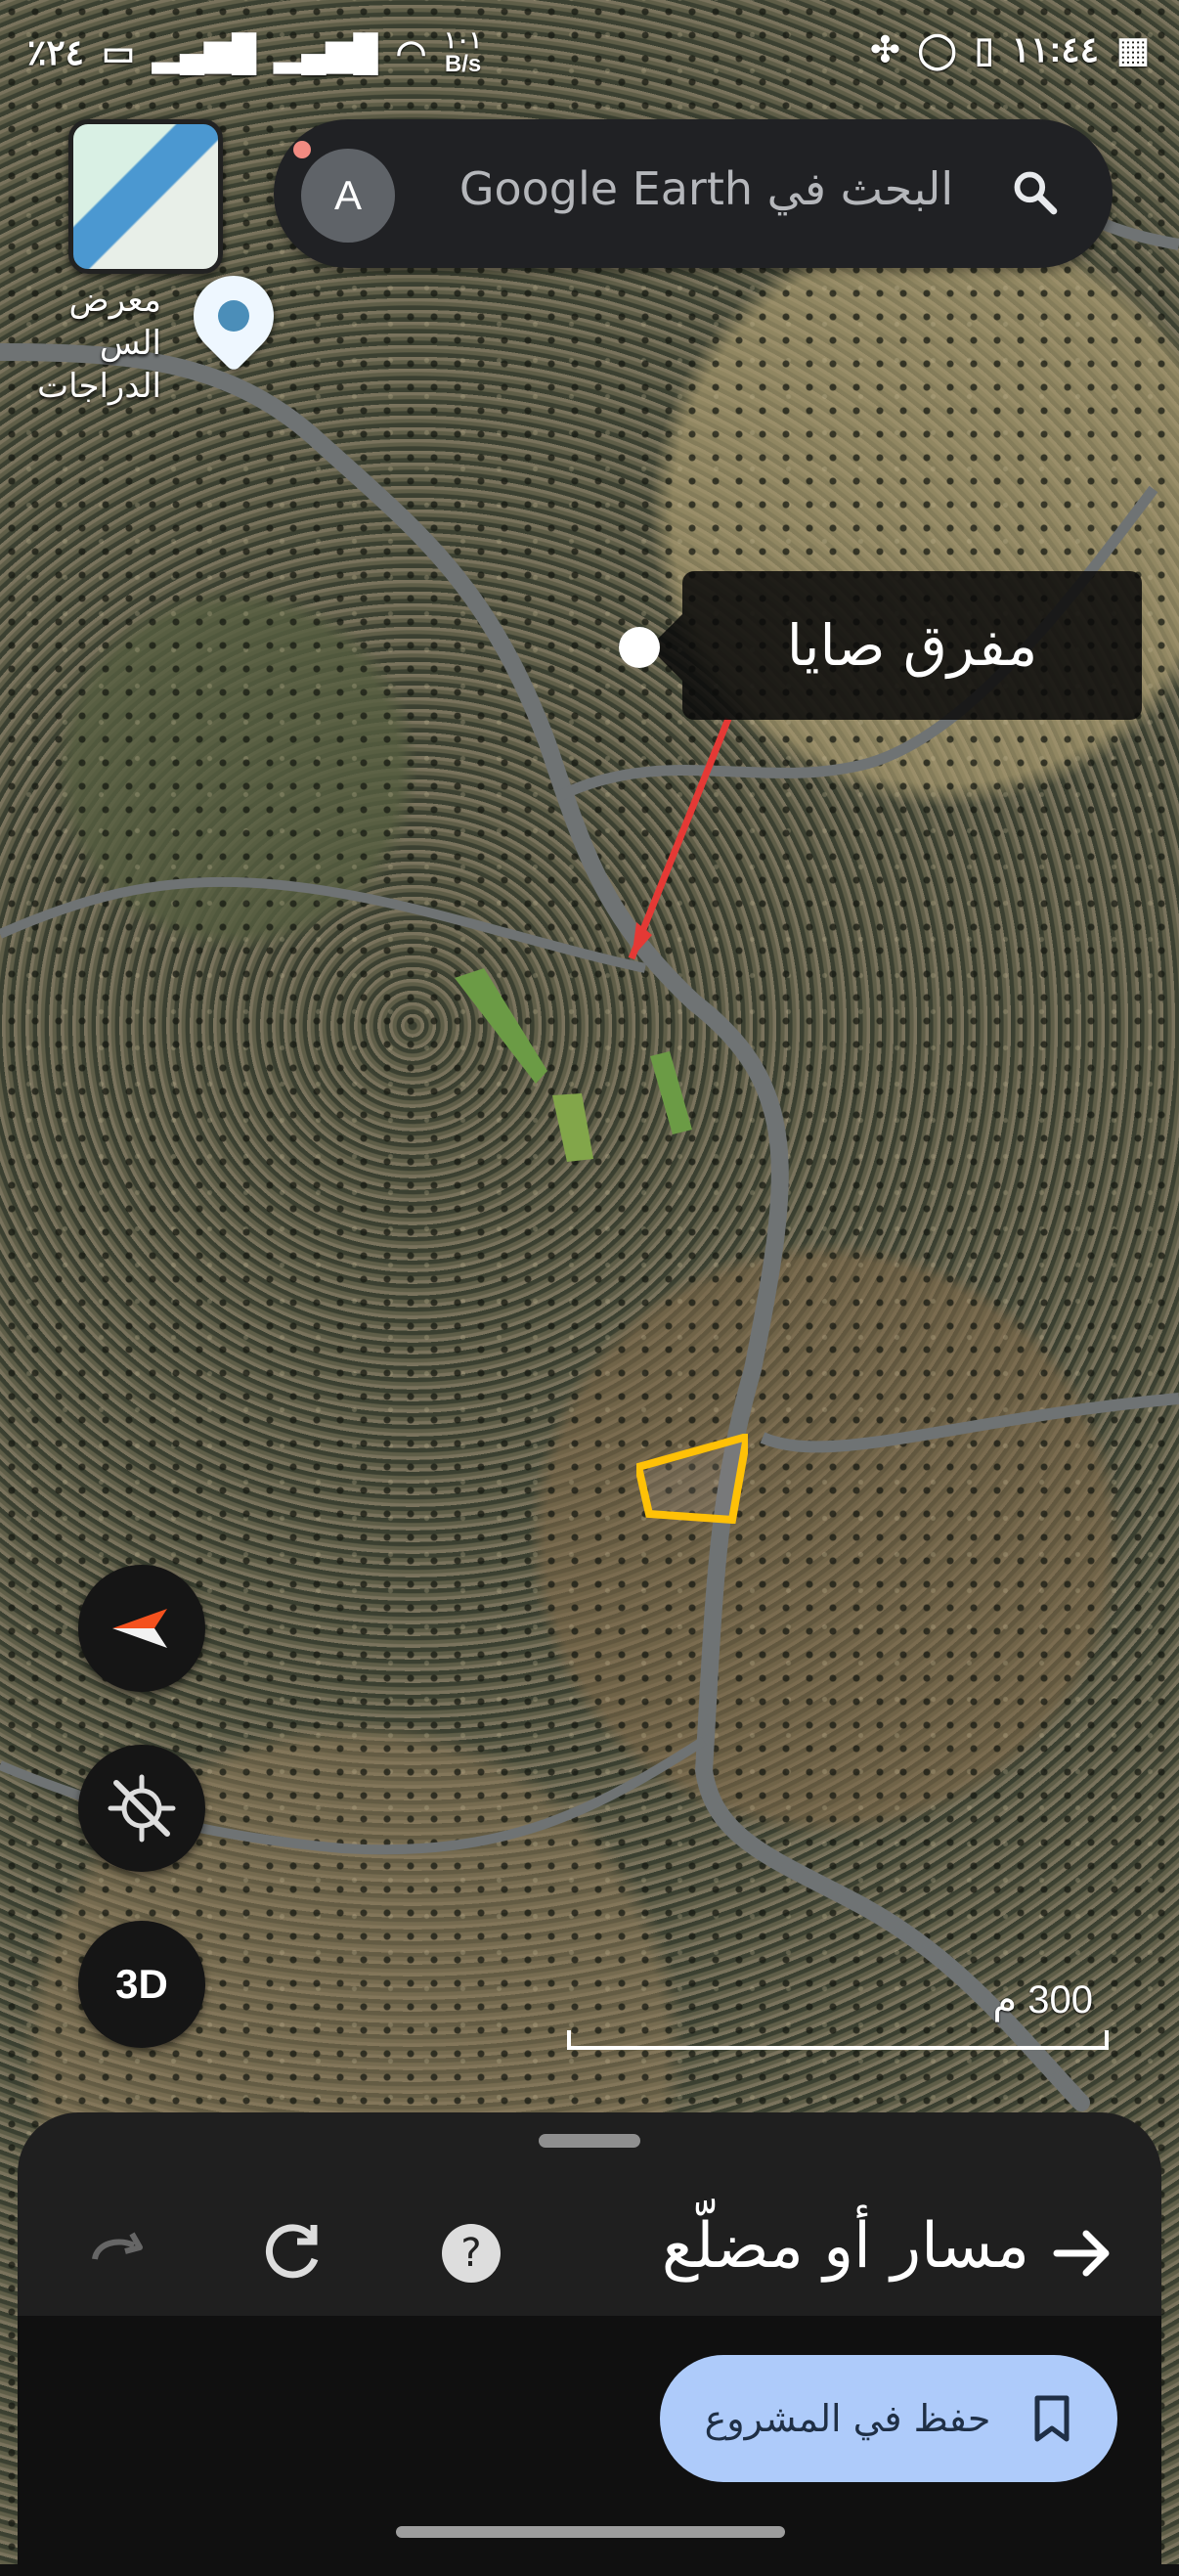 This screenshot has height=2576, width=1179. I want to click on compass-icon, so click(139, 1628).